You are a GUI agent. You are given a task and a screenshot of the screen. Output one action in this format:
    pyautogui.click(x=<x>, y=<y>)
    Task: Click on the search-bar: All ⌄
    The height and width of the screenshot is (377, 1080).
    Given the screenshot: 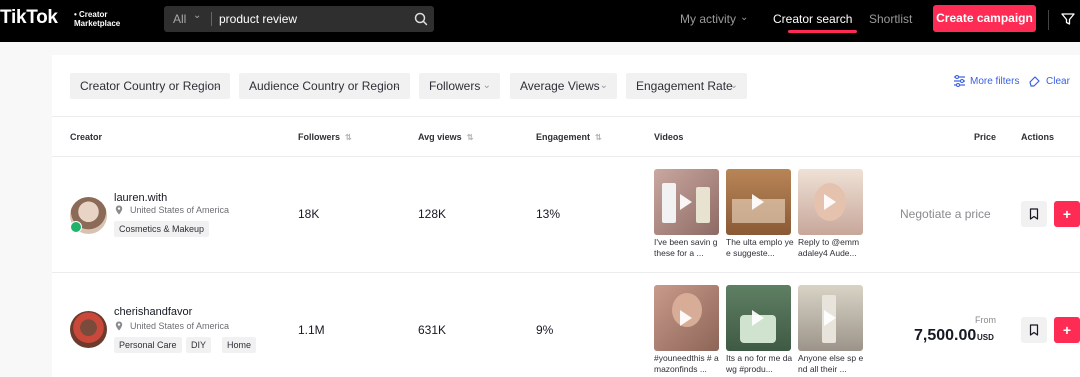 What is the action you would take?
    pyautogui.click(x=299, y=19)
    